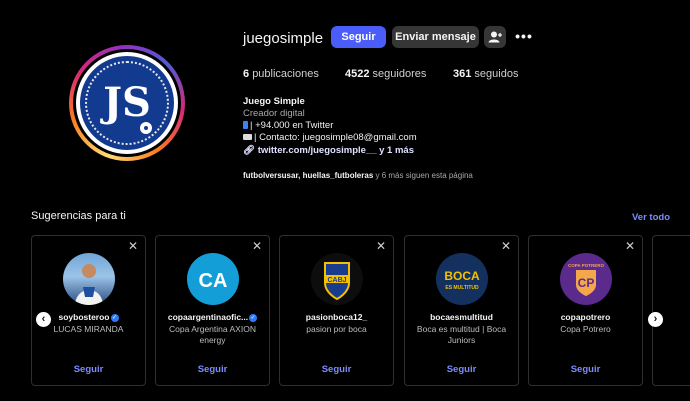 The height and width of the screenshot is (401, 690). Describe the element at coordinates (462, 288) in the screenshot. I see `boca-logo-subtext: ES MULTITUD` at that location.